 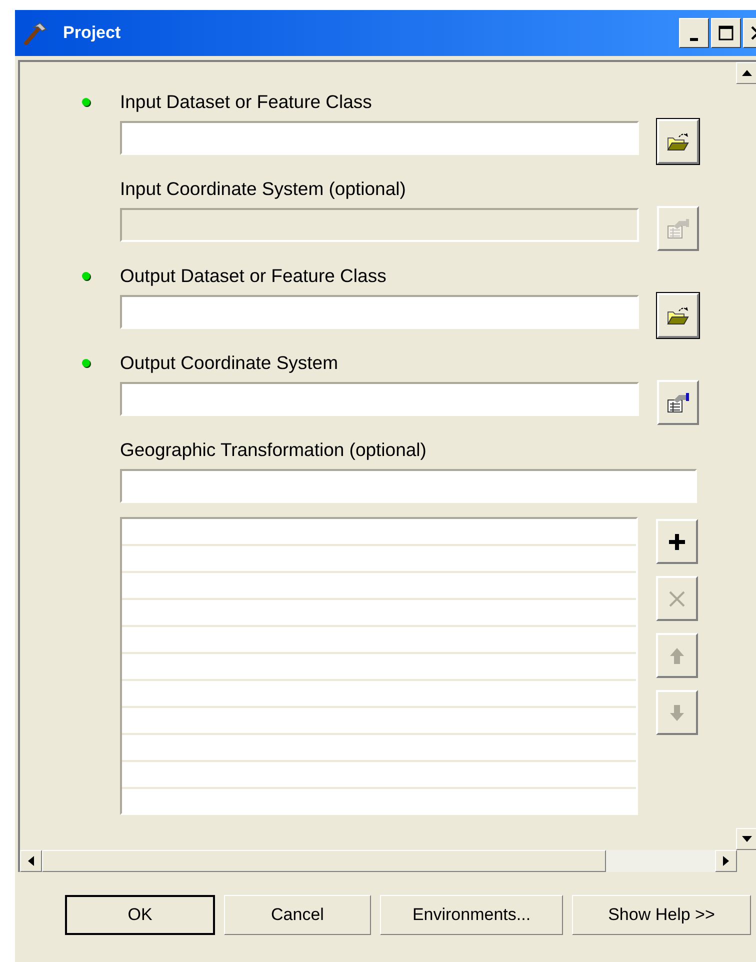 What do you see at coordinates (140, 915) in the screenshot?
I see `dialog-button: OK` at bounding box center [140, 915].